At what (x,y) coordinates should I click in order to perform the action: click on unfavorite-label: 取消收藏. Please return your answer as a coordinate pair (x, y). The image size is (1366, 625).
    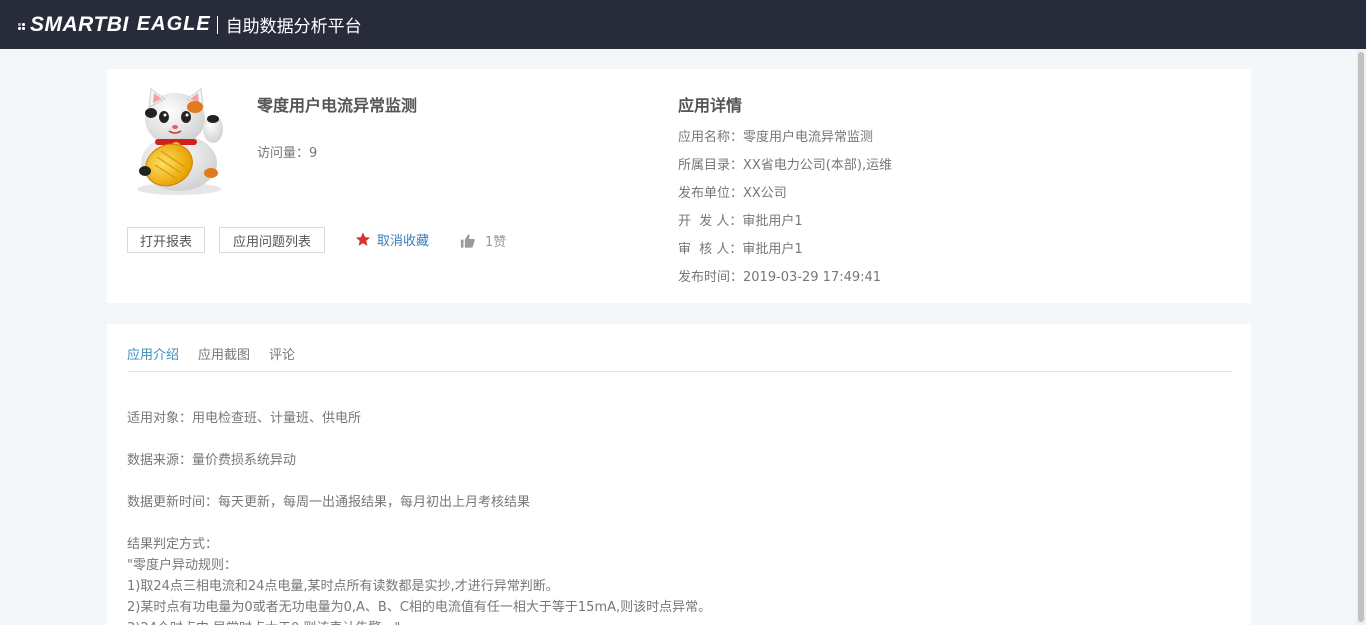
    Looking at the image, I should click on (403, 241).